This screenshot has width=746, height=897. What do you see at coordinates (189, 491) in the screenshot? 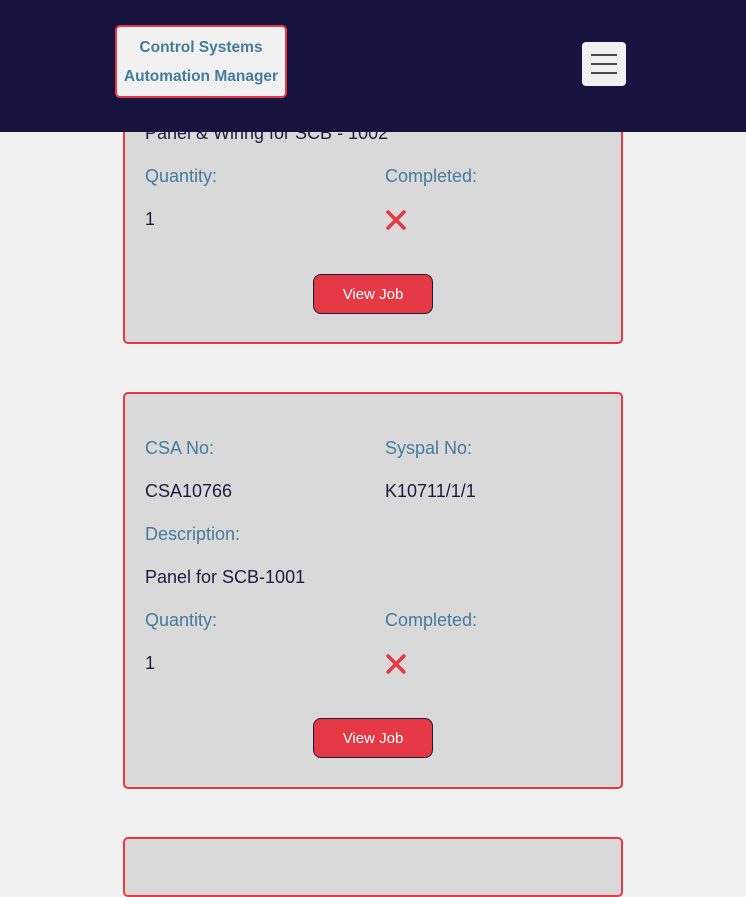
I see `csa-no-value: CSA10766` at bounding box center [189, 491].